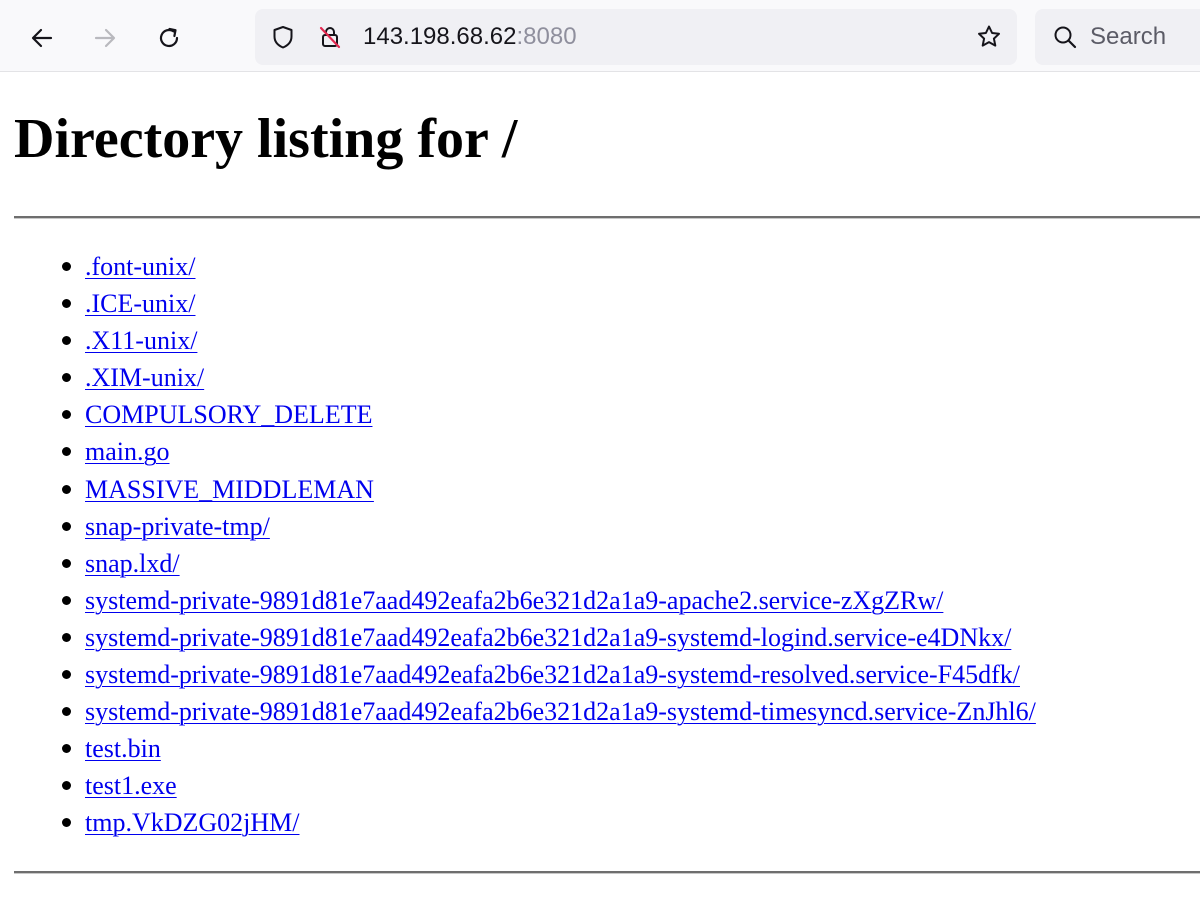  I want to click on arrow-right-icon, so click(105, 38).